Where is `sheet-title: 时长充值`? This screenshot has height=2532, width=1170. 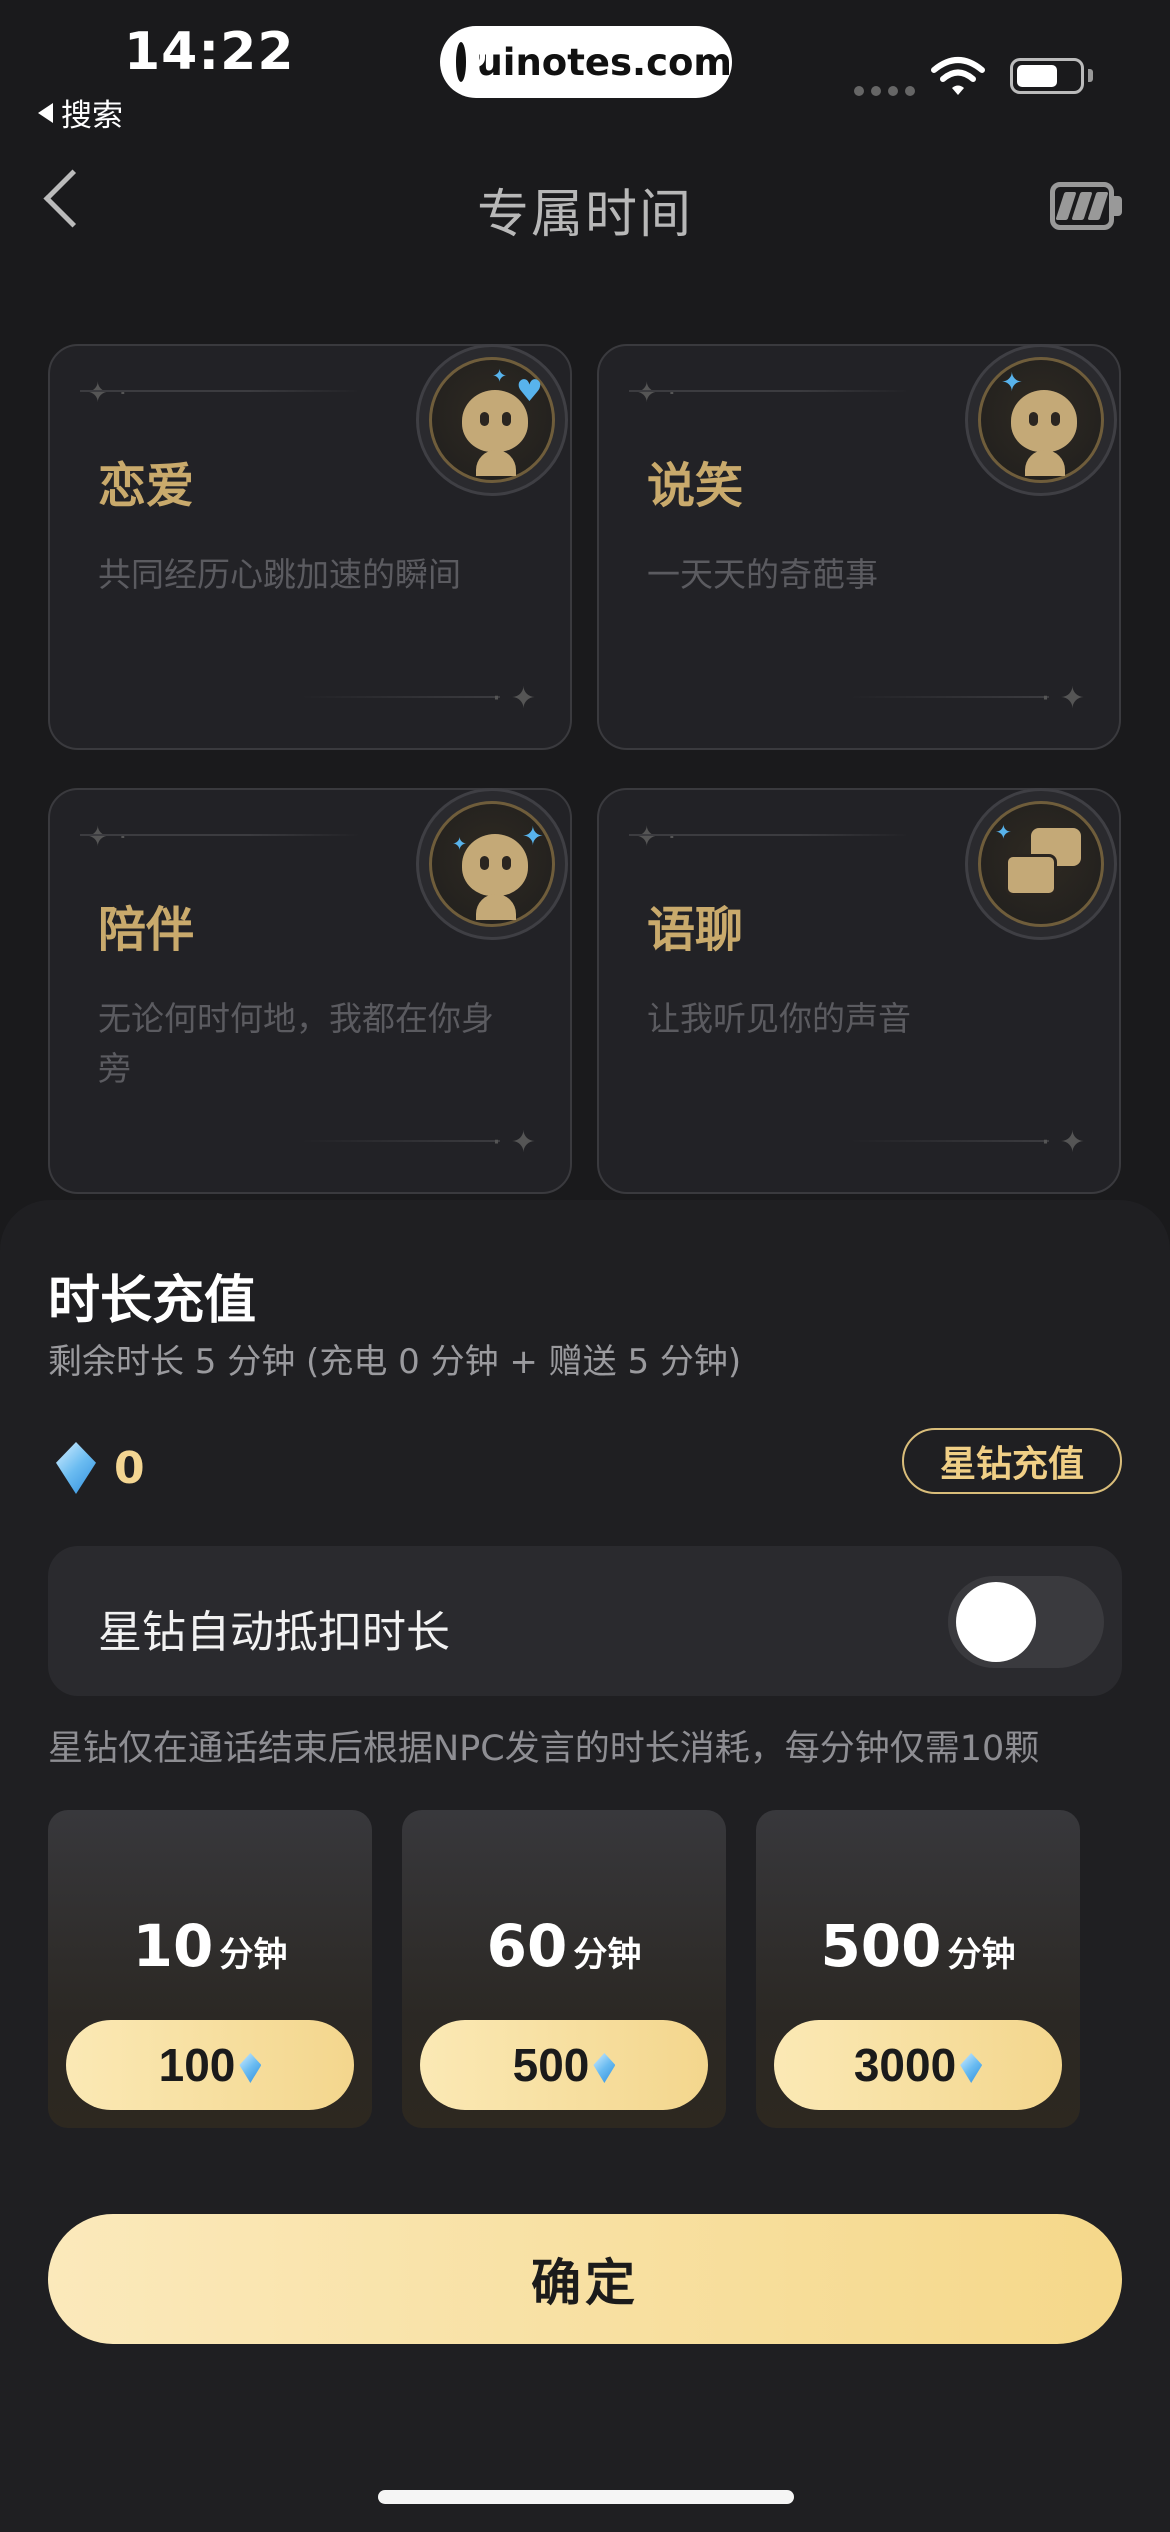
sheet-title: 时长充值 is located at coordinates (152, 1301).